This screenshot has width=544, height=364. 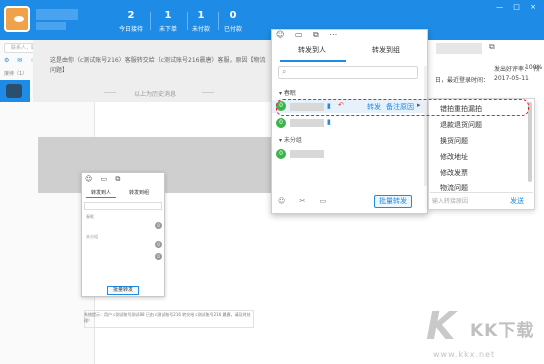 What do you see at coordinates (167, 29) in the screenshot?
I see `stat-not-ordered-label: 未下单` at bounding box center [167, 29].